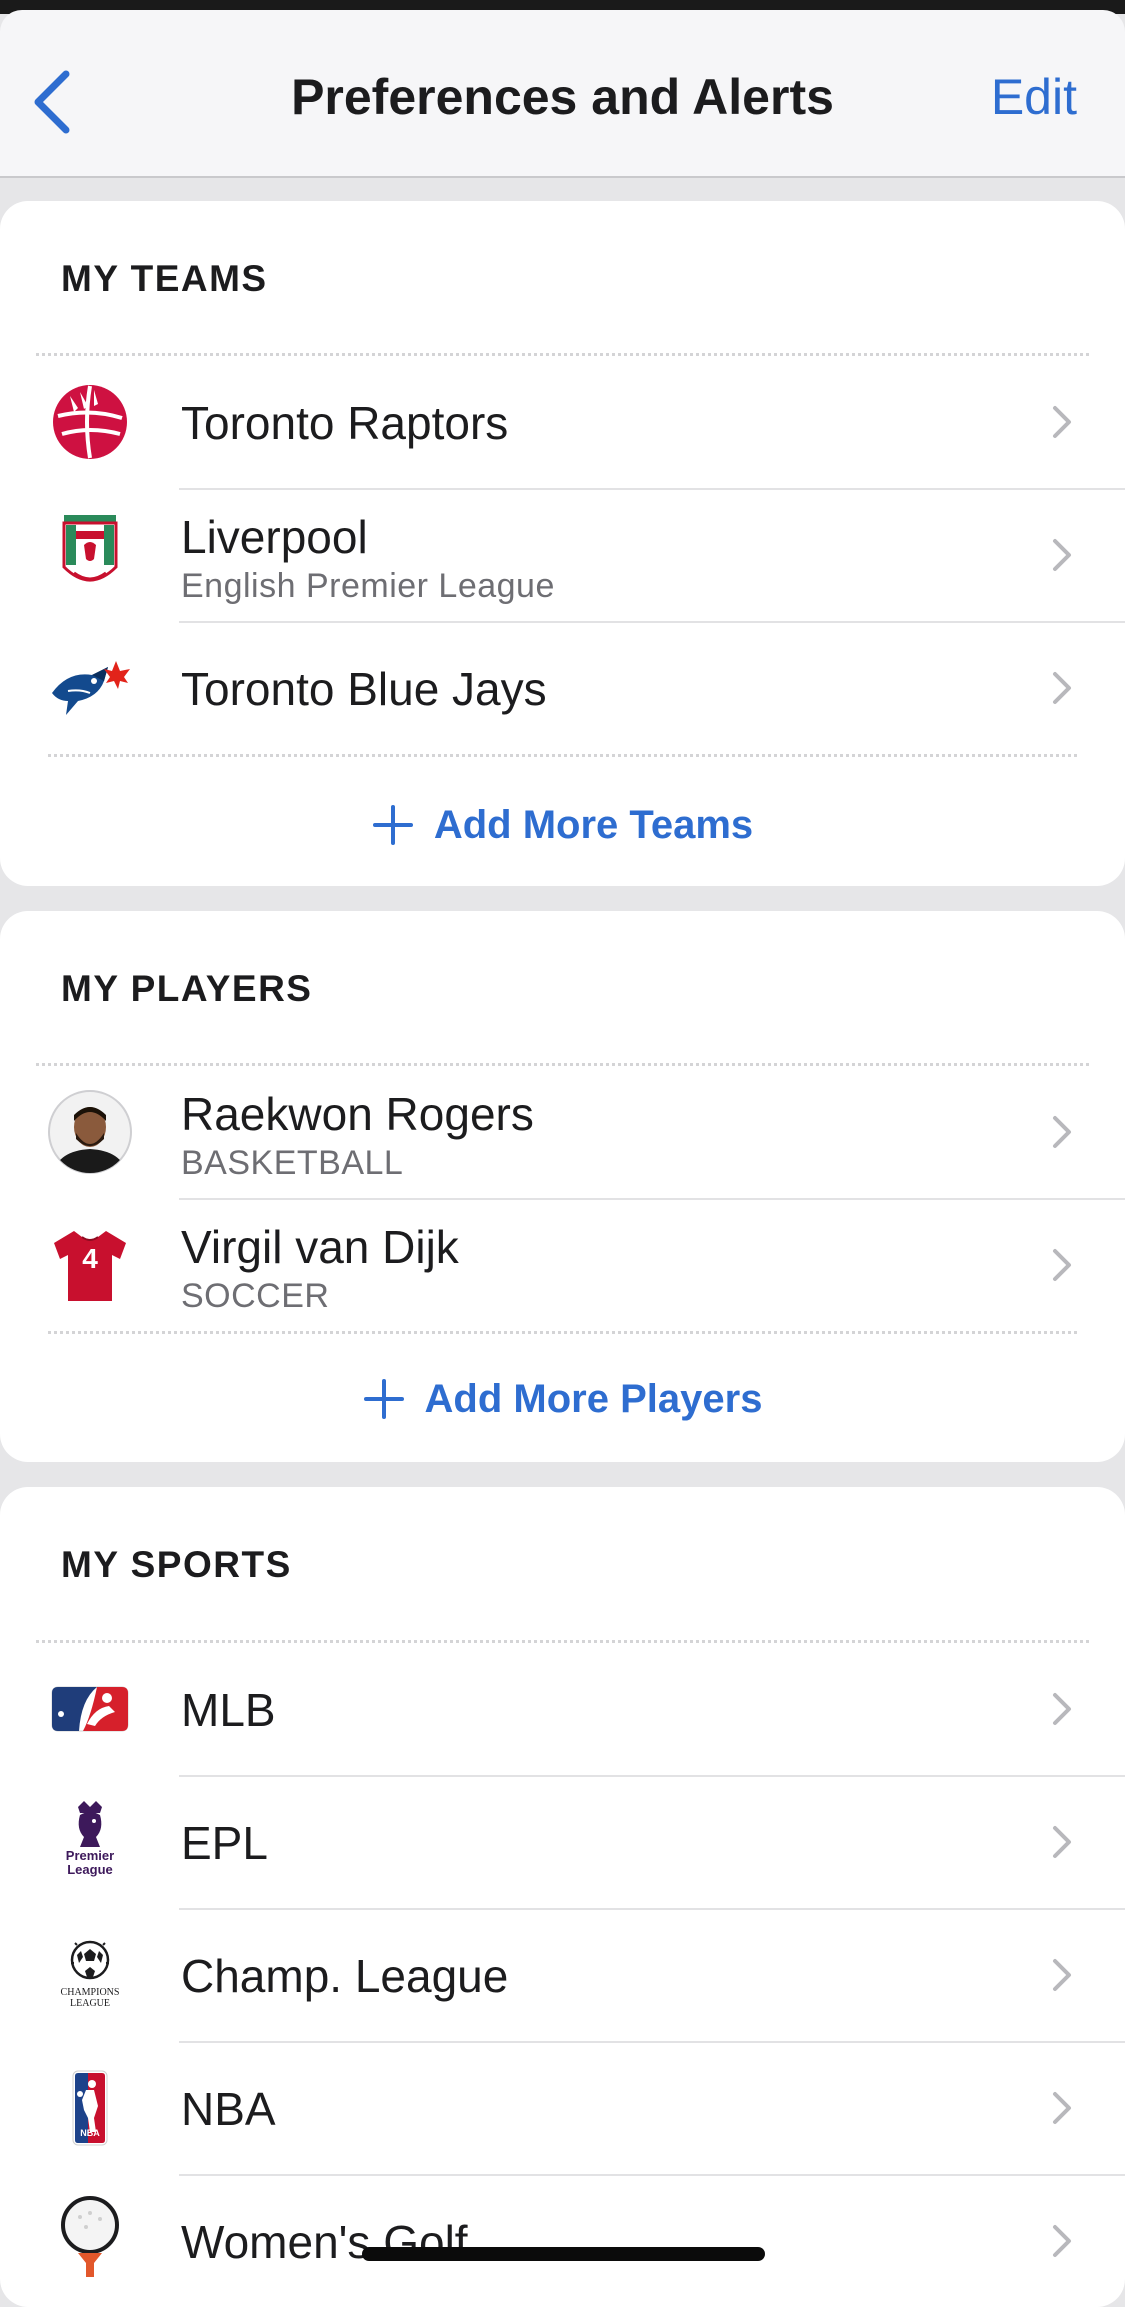 This screenshot has width=1125, height=2307. I want to click on jersey-number: 4, so click(90, 1258).